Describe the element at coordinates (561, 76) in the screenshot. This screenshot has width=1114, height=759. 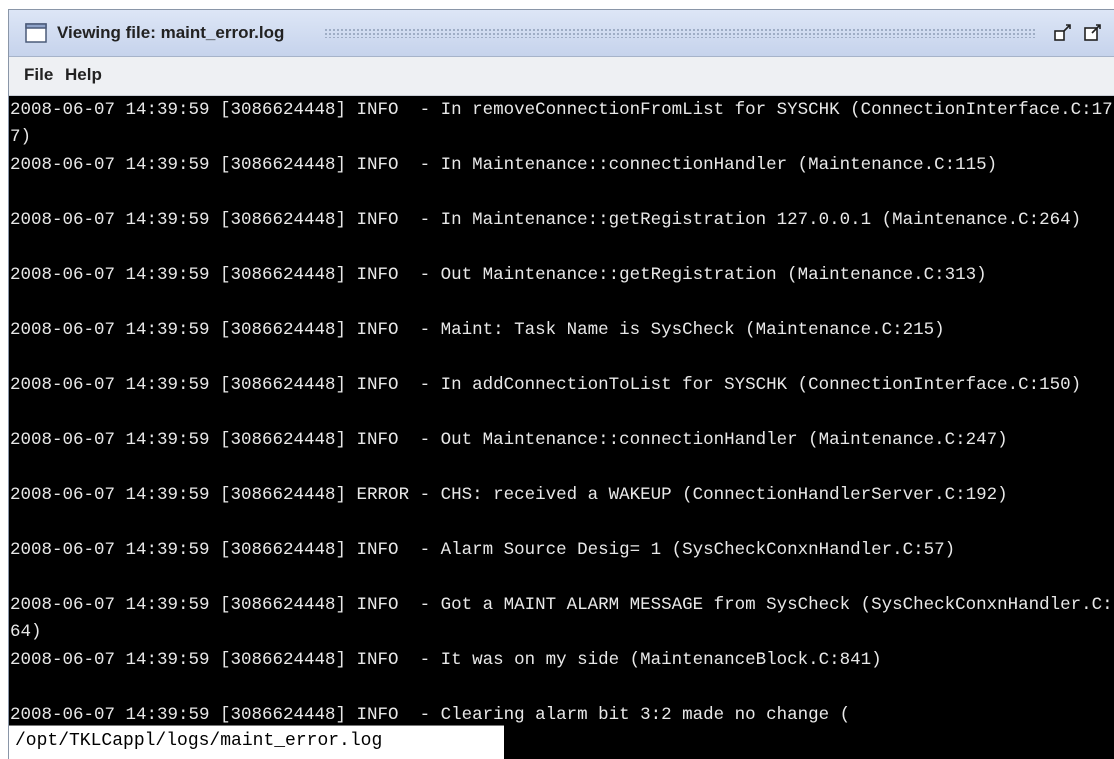
I see `menu-bar: File Help` at that location.